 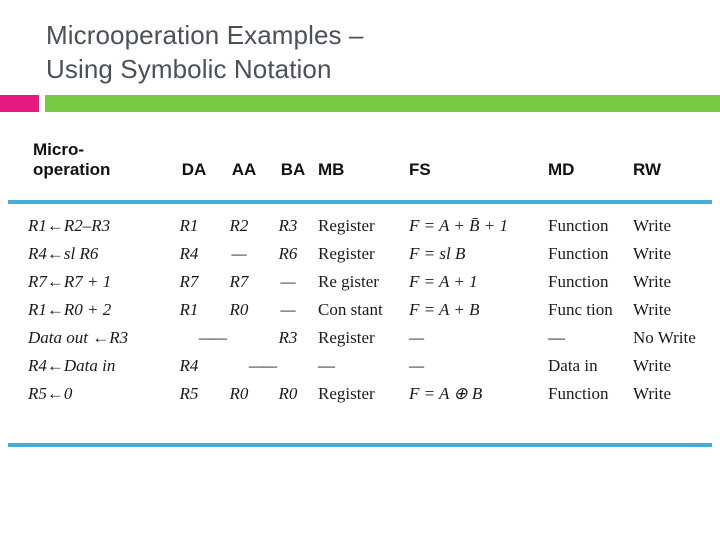 What do you see at coordinates (647, 169) in the screenshot?
I see `column-header-rw: RW` at bounding box center [647, 169].